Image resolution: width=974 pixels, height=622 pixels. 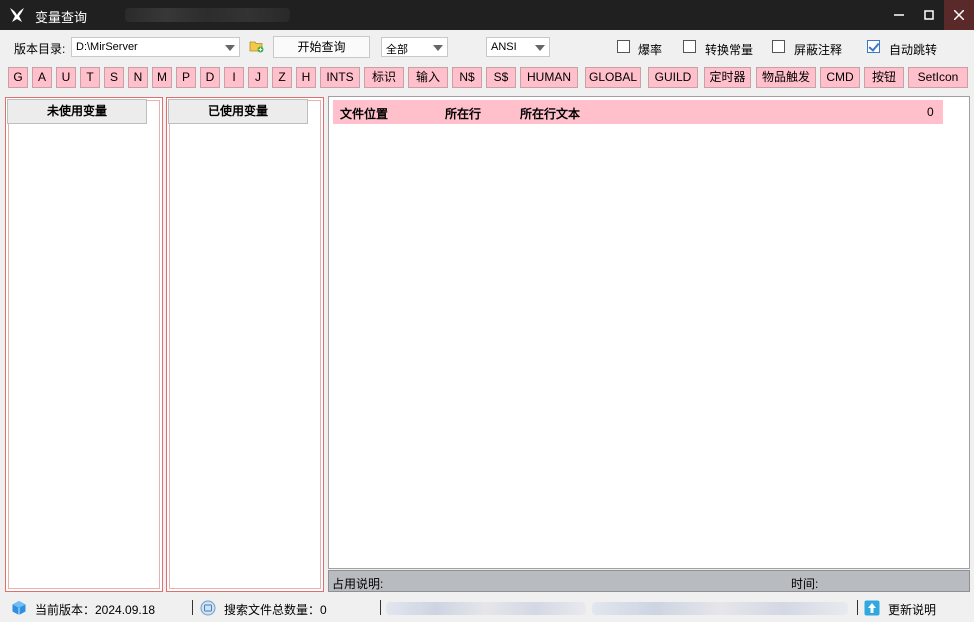 What do you see at coordinates (818, 50) in the screenshot?
I see `checkbox-hide-comments-label: 屏蔽注释` at bounding box center [818, 50].